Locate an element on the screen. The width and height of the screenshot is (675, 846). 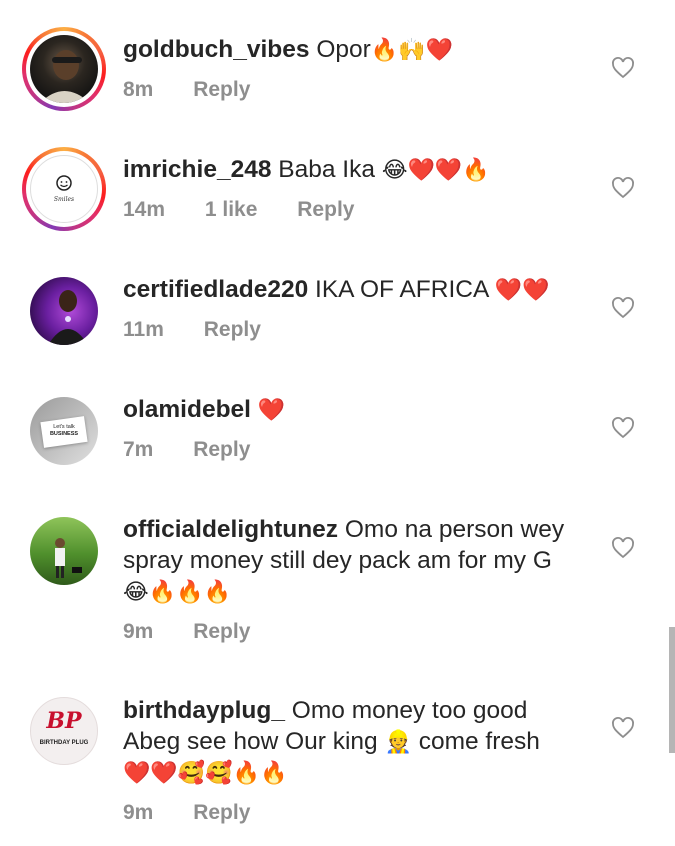
avatar-story-ring: Smiles is located at coordinates (64, 189).